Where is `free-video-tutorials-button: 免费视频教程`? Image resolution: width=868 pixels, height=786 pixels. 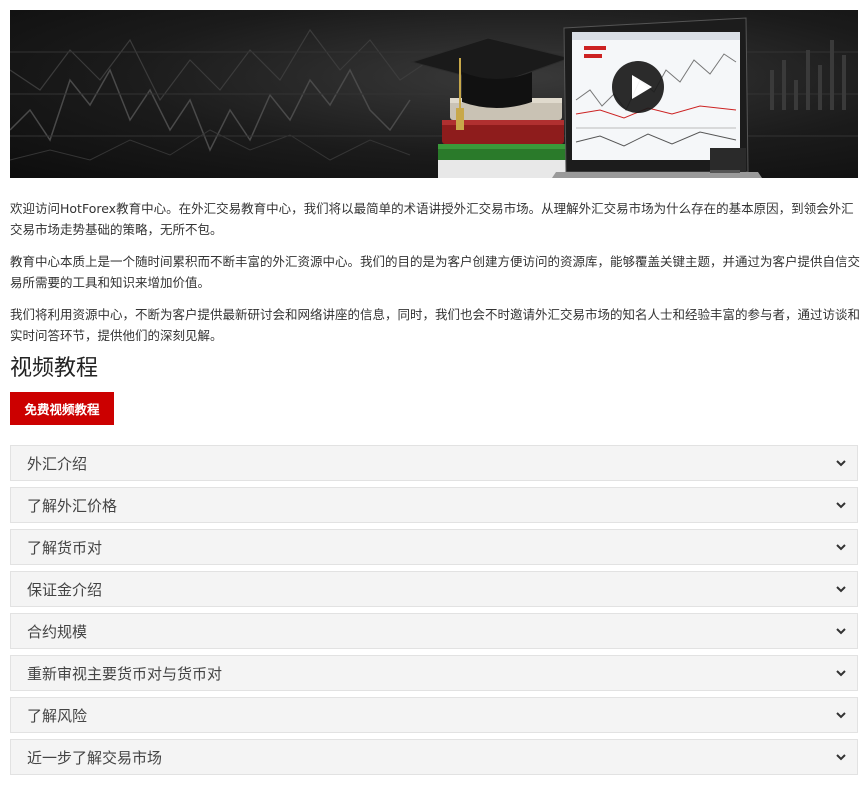 free-video-tutorials-button: 免费视频教程 is located at coordinates (62, 408).